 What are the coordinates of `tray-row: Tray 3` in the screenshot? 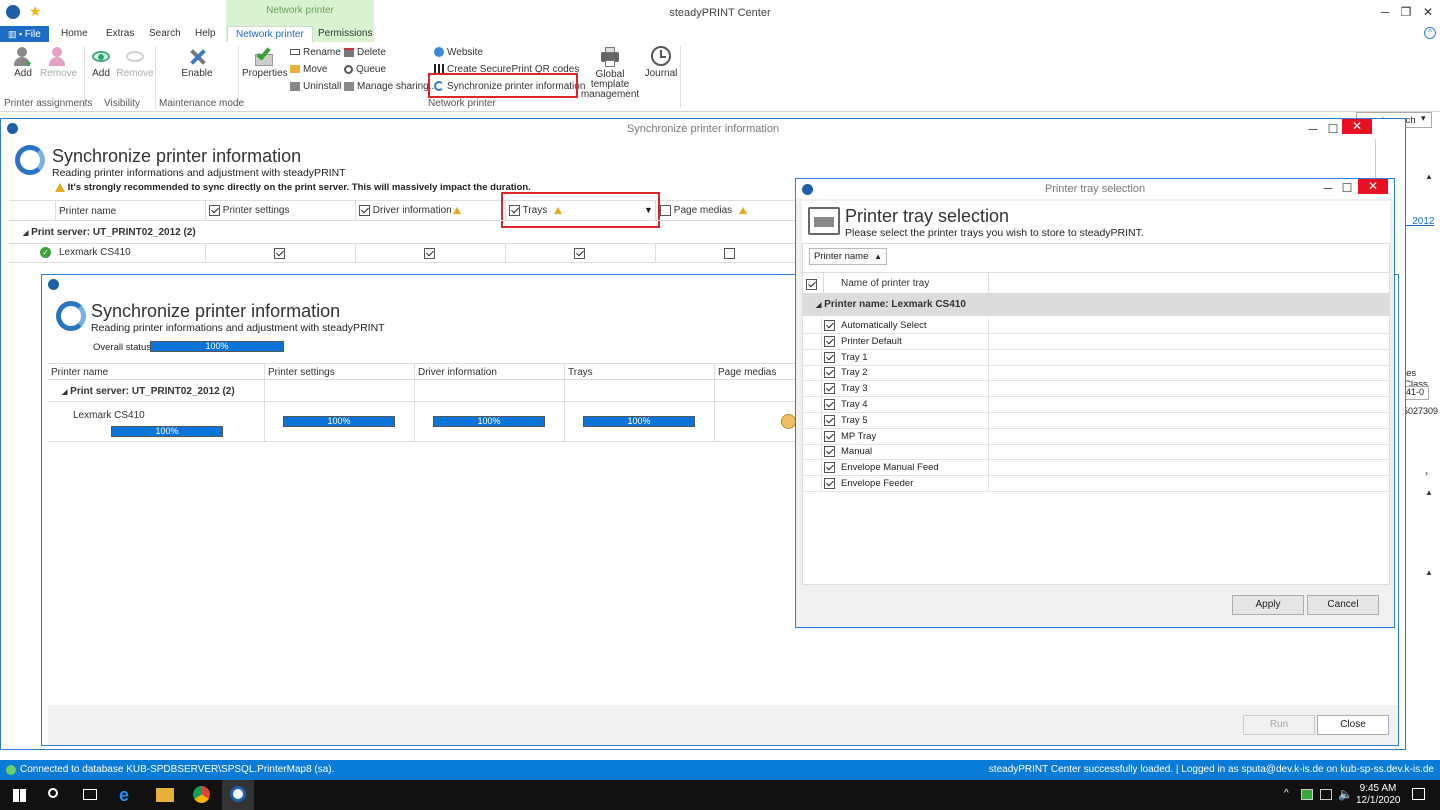 It's located at (1096, 389).